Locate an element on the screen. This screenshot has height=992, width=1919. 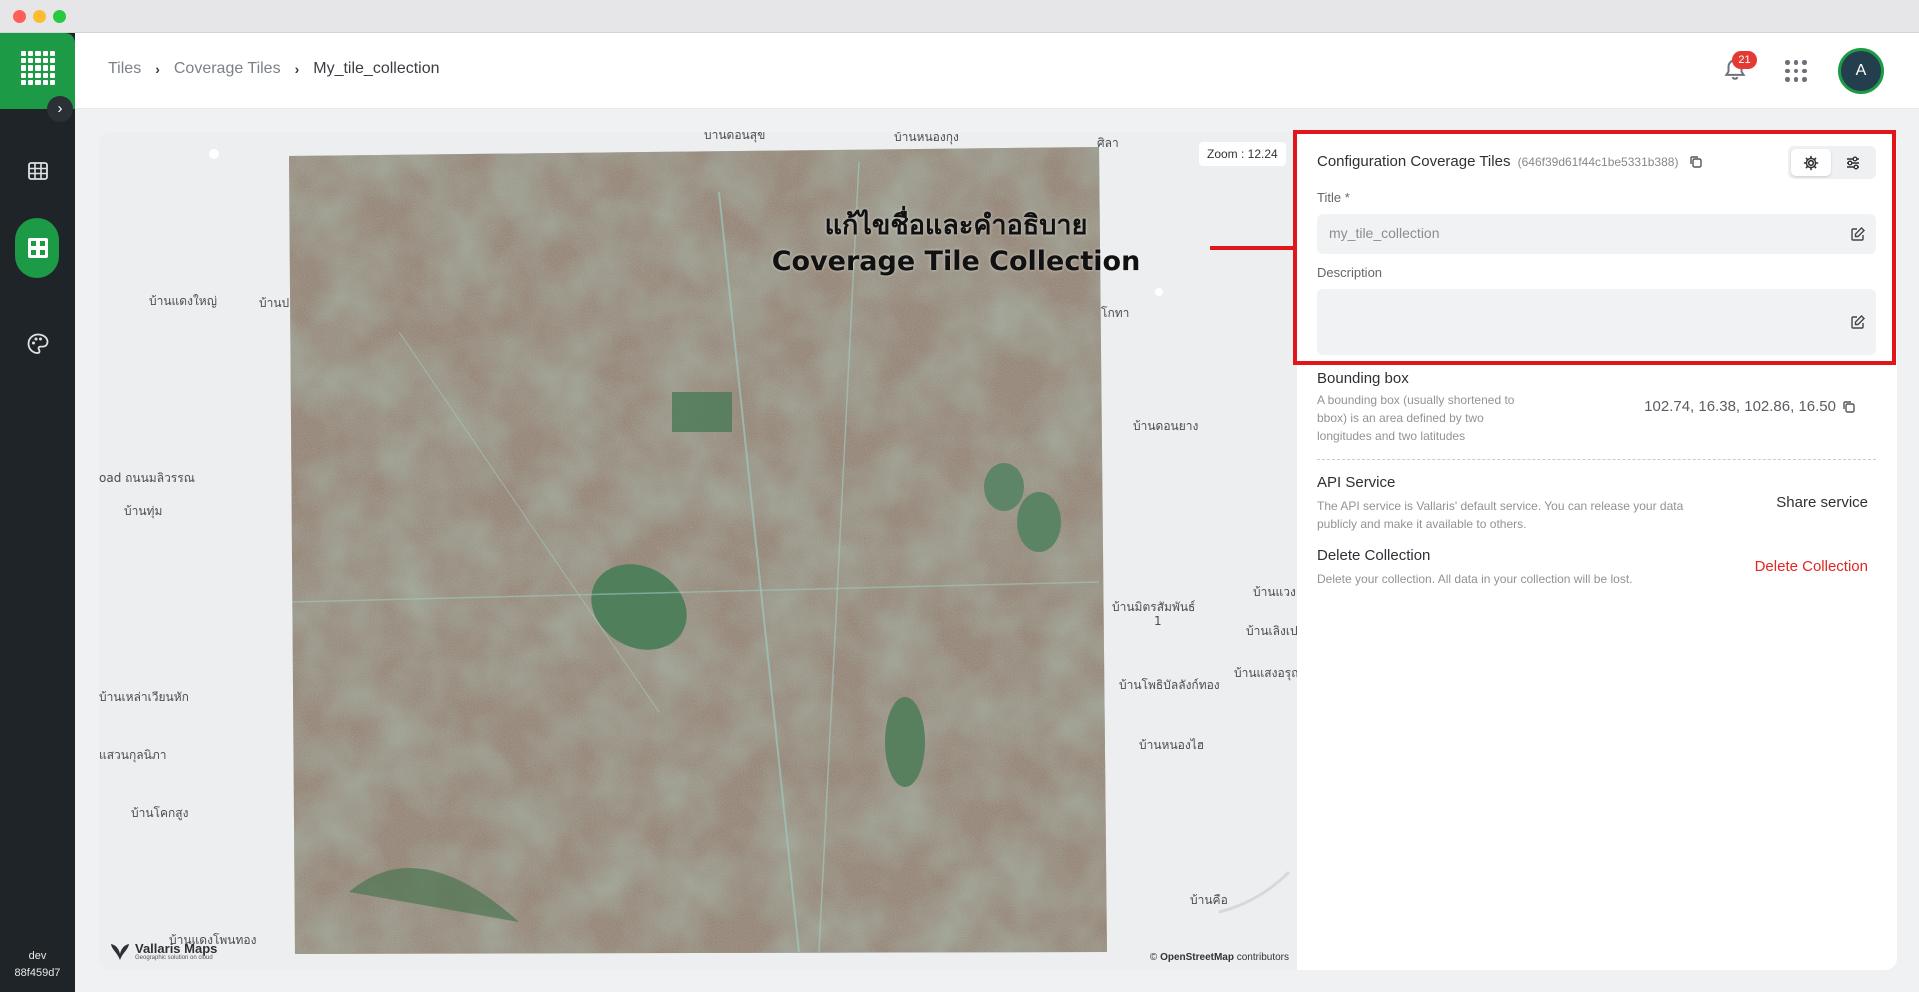
collection-id: (646f39d61f44c1be5331b388) is located at coordinates (1598, 162).